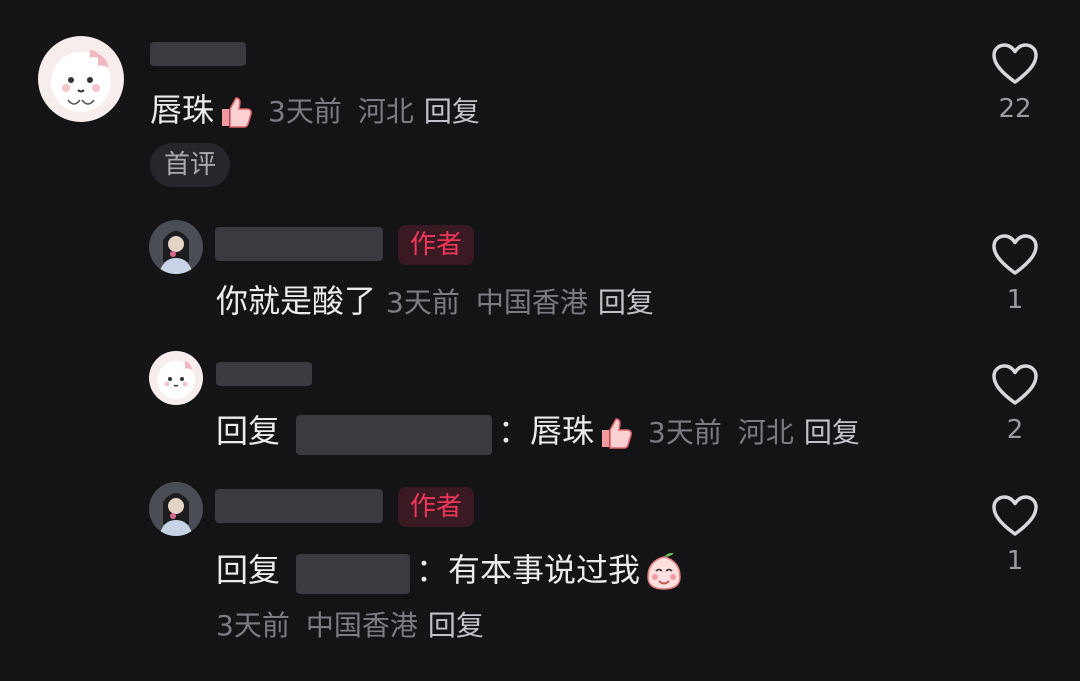  I want to click on like-button: 22, so click(1015, 82).